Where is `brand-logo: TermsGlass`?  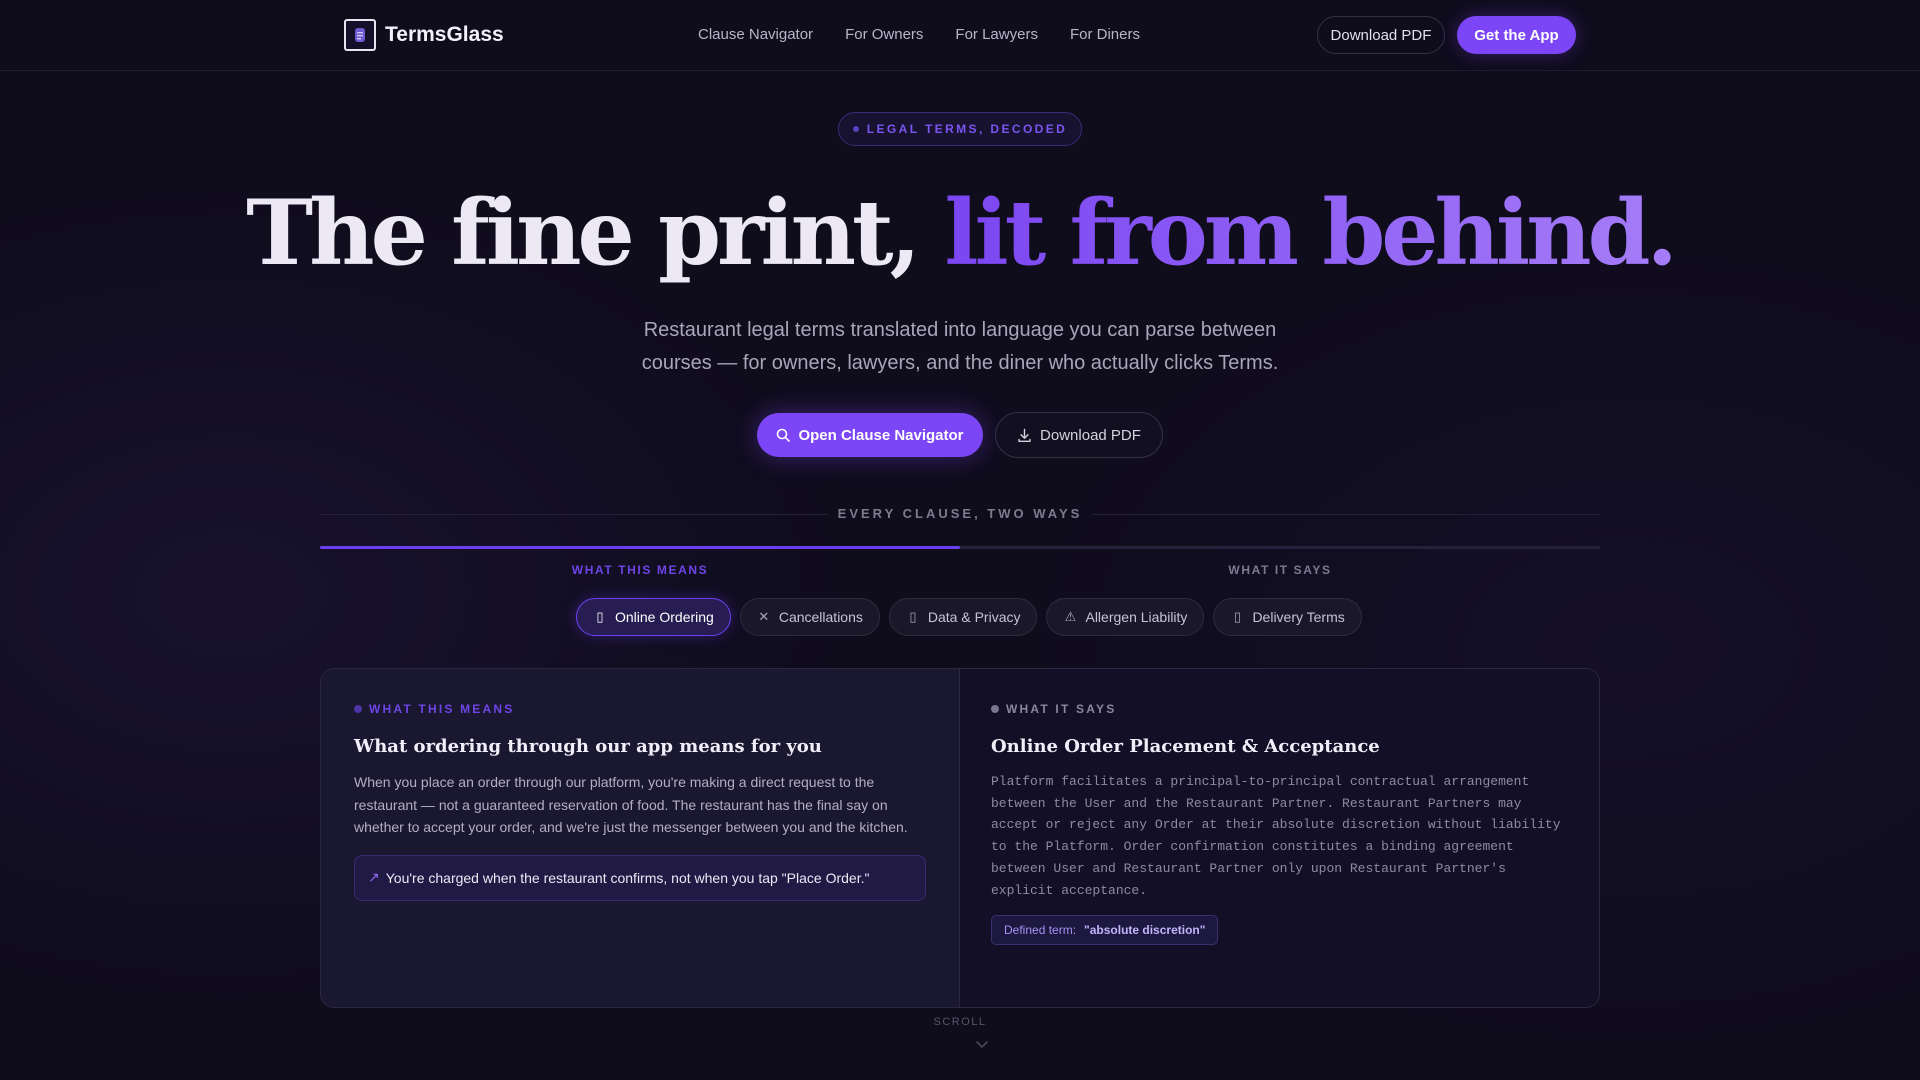 brand-logo: TermsGlass is located at coordinates (424, 35).